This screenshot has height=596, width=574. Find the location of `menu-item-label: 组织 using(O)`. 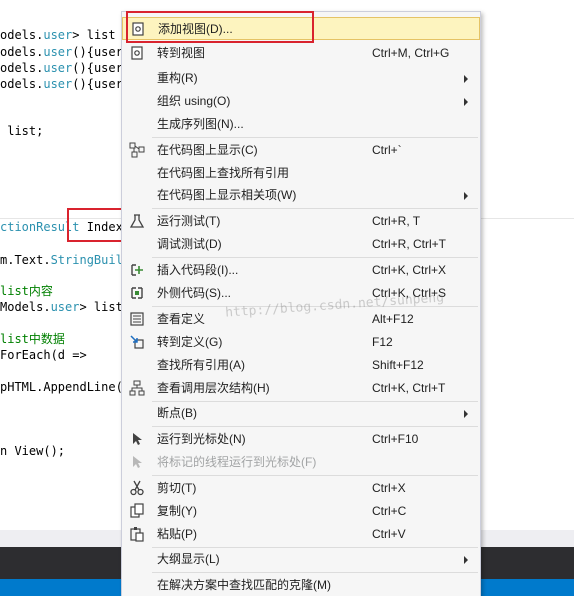

menu-item-label: 组织 using(O) is located at coordinates (194, 101).